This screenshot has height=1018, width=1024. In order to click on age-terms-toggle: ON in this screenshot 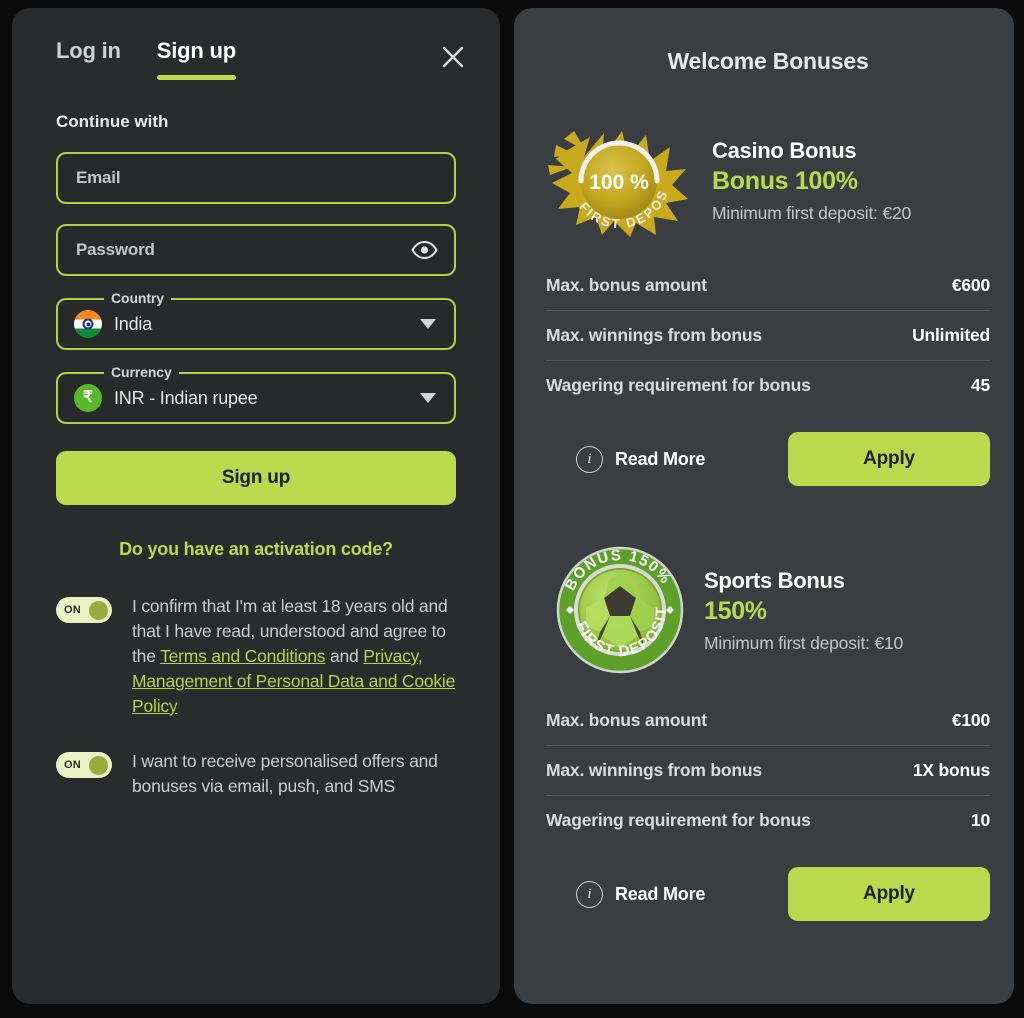, I will do `click(84, 610)`.